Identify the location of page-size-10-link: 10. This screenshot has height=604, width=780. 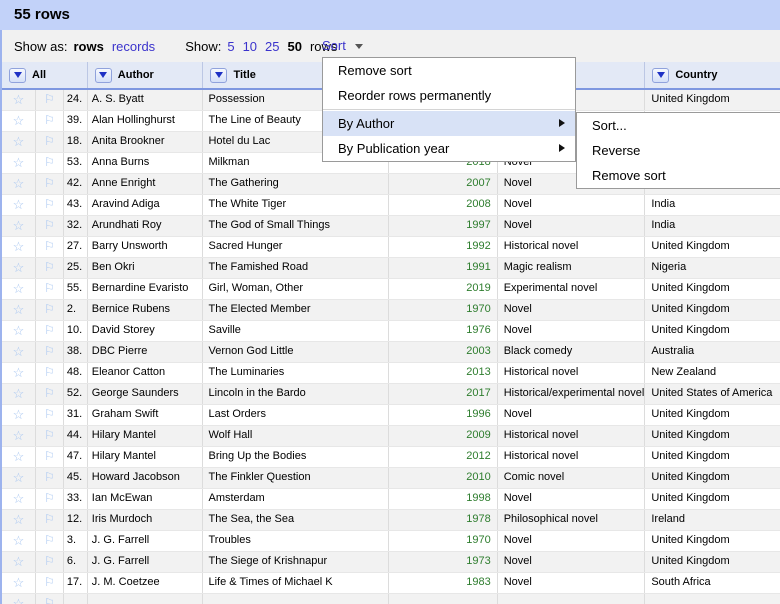
(250, 46).